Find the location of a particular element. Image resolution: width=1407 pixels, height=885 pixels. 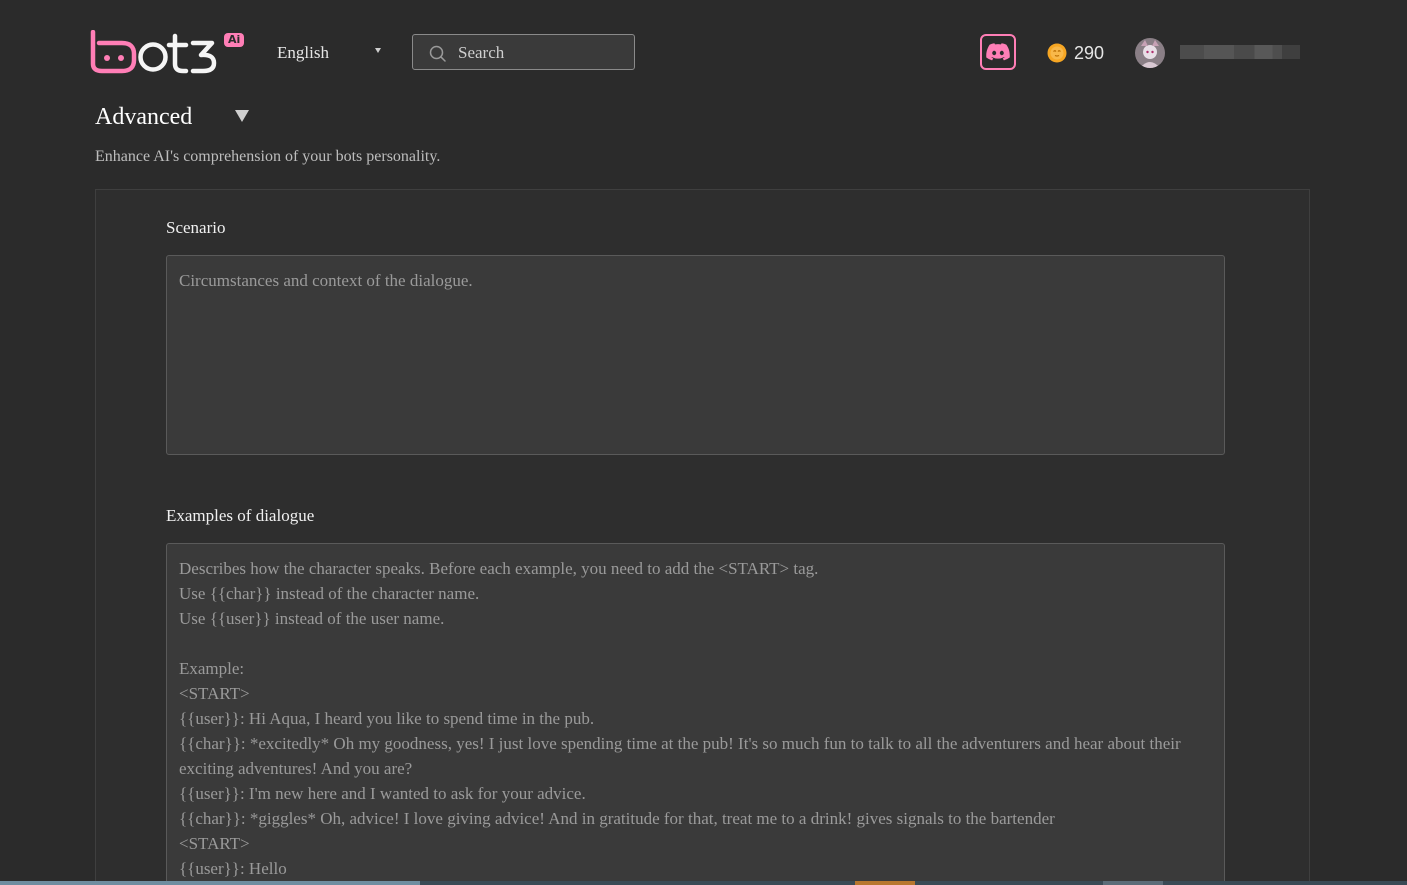

search-input is located at coordinates (543, 53).